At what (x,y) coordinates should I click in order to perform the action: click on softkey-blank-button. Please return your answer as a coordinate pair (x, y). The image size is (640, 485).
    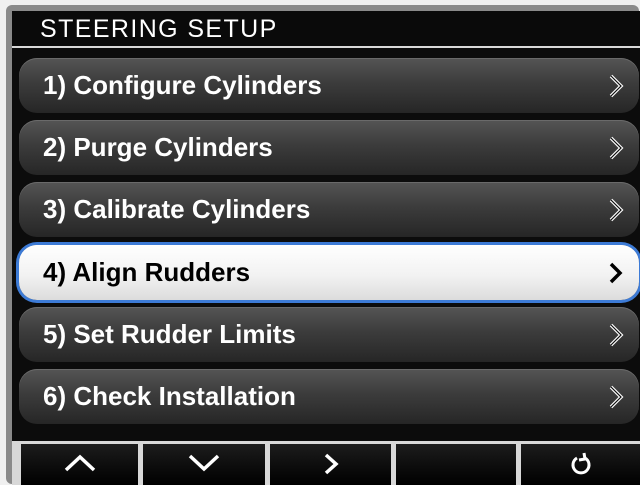
    Looking at the image, I should click on (456, 464).